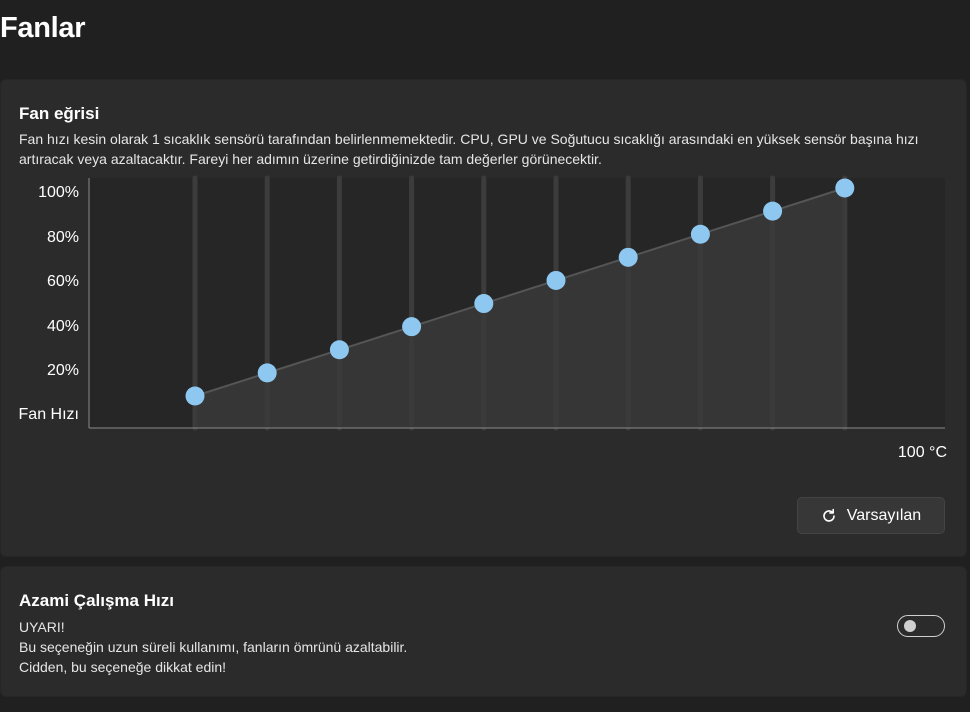  What do you see at coordinates (42, 627) in the screenshot?
I see `warning-line: UYARI!` at bounding box center [42, 627].